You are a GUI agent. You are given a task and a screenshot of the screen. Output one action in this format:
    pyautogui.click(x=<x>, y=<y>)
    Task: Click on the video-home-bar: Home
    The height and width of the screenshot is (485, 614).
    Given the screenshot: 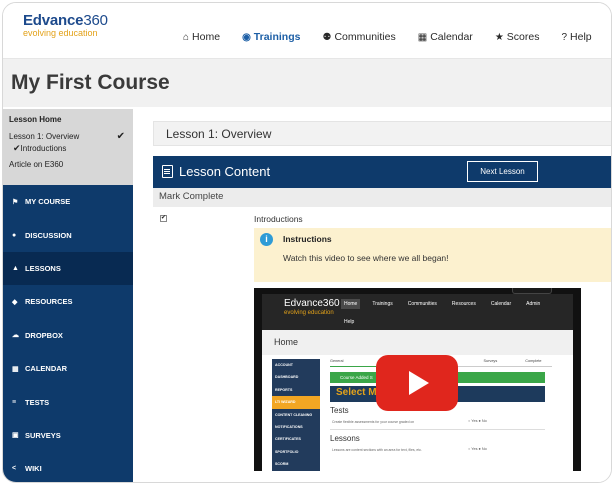 What is the action you would take?
    pyautogui.click(x=417, y=342)
    